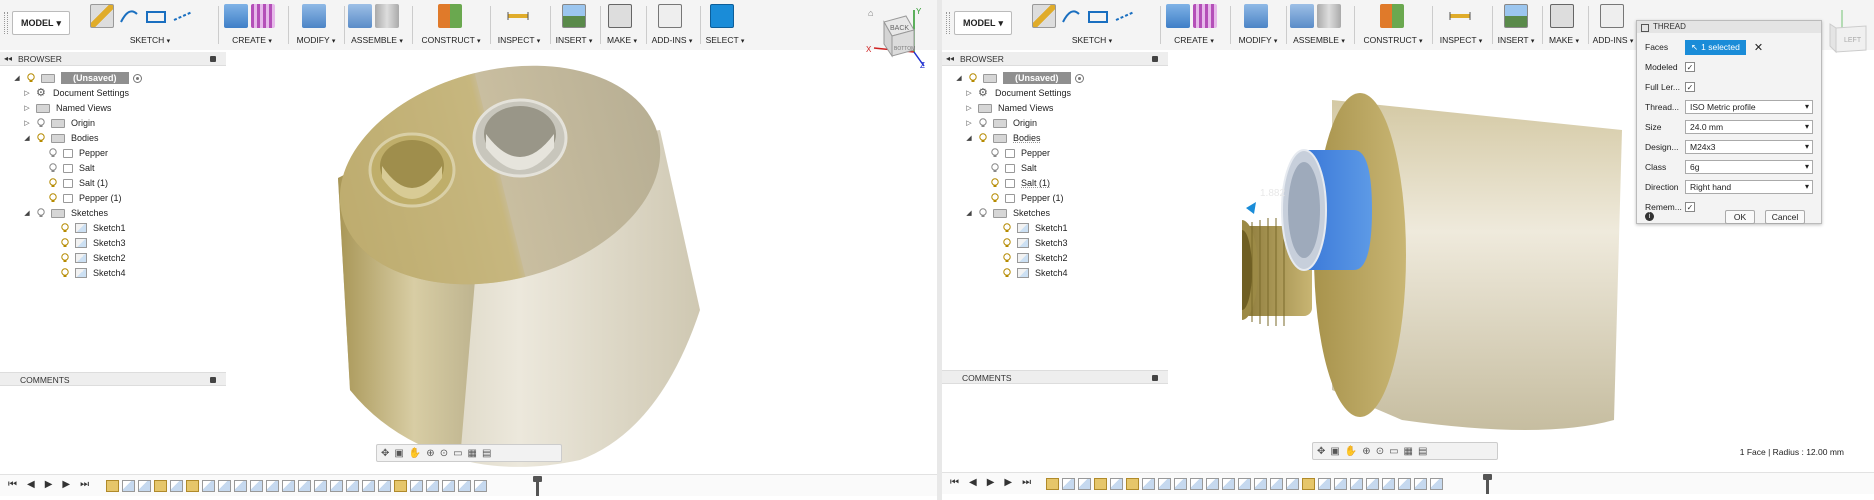 This screenshot has height=500, width=1874. Describe the element at coordinates (1562, 16) in the screenshot. I see `3d-print-icon` at that location.